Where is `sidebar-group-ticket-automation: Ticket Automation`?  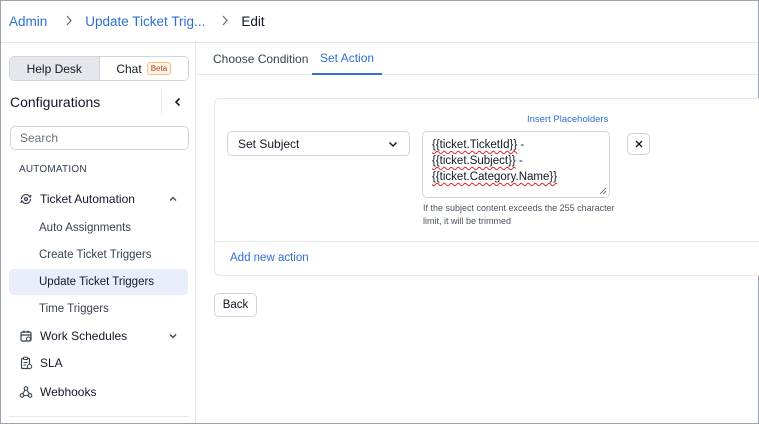
sidebar-group-ticket-automation: Ticket Automation is located at coordinates (99, 199).